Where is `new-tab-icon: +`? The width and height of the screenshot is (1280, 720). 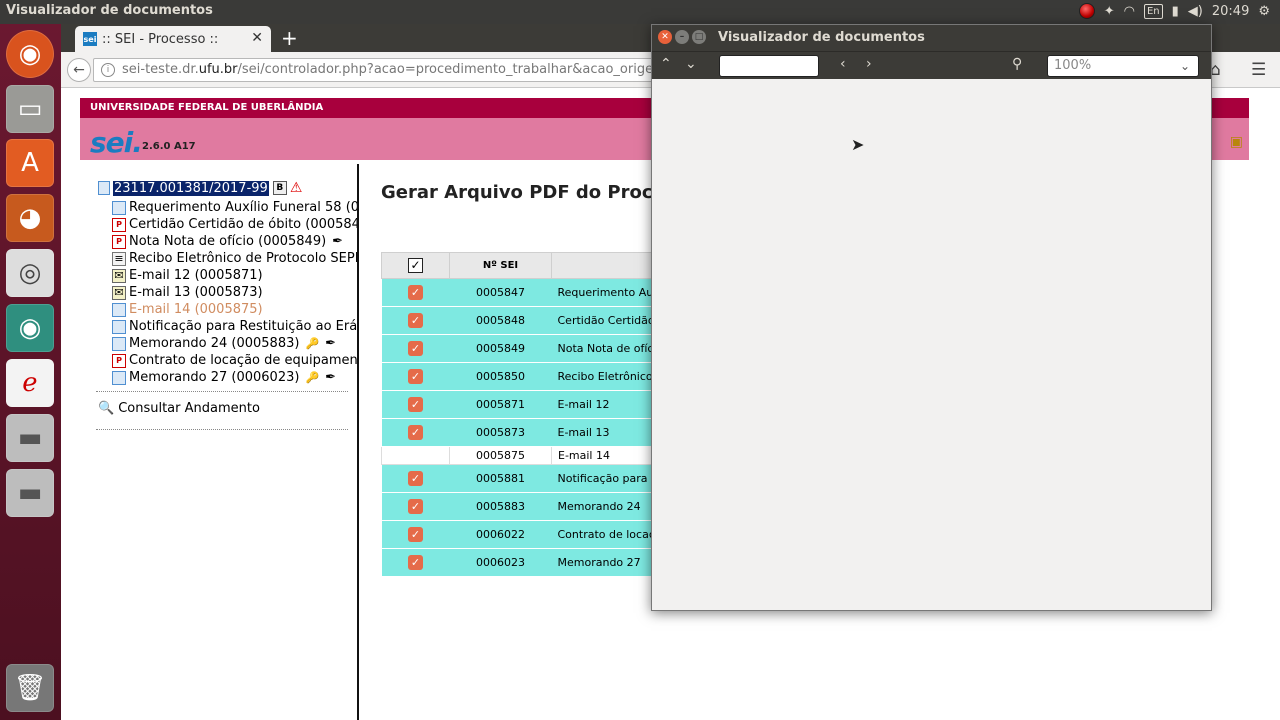
new-tab-icon: + is located at coordinates (289, 38).